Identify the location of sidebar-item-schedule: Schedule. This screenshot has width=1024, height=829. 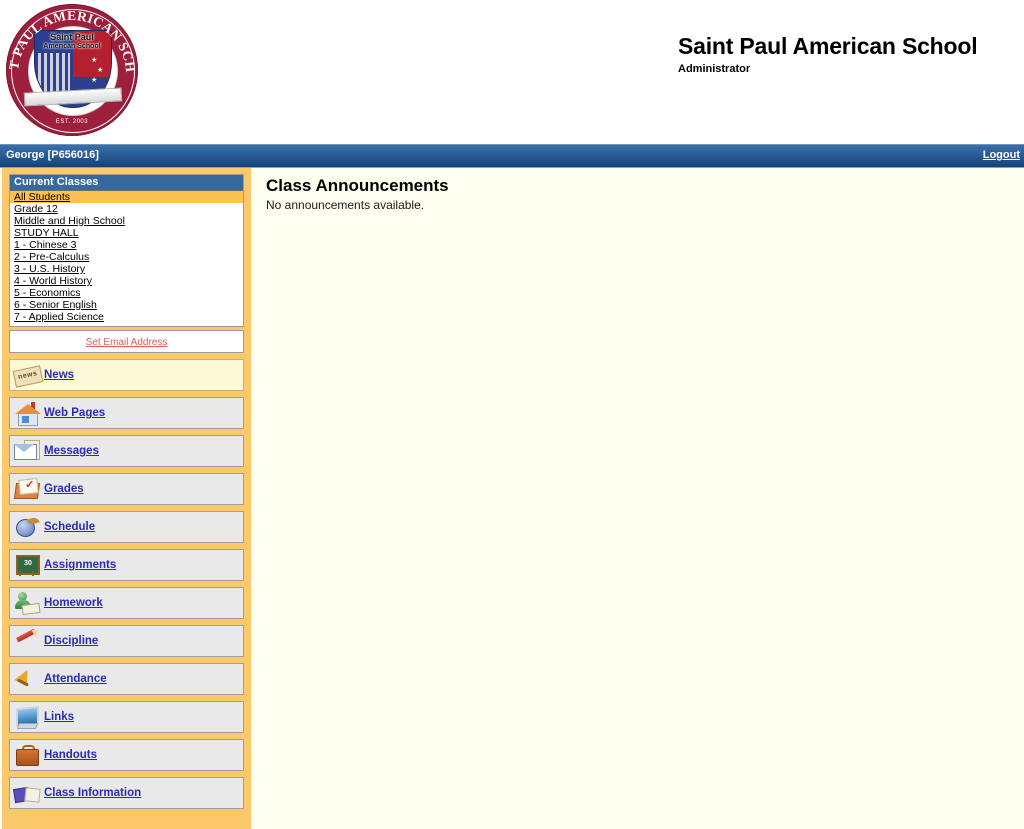
(126, 527).